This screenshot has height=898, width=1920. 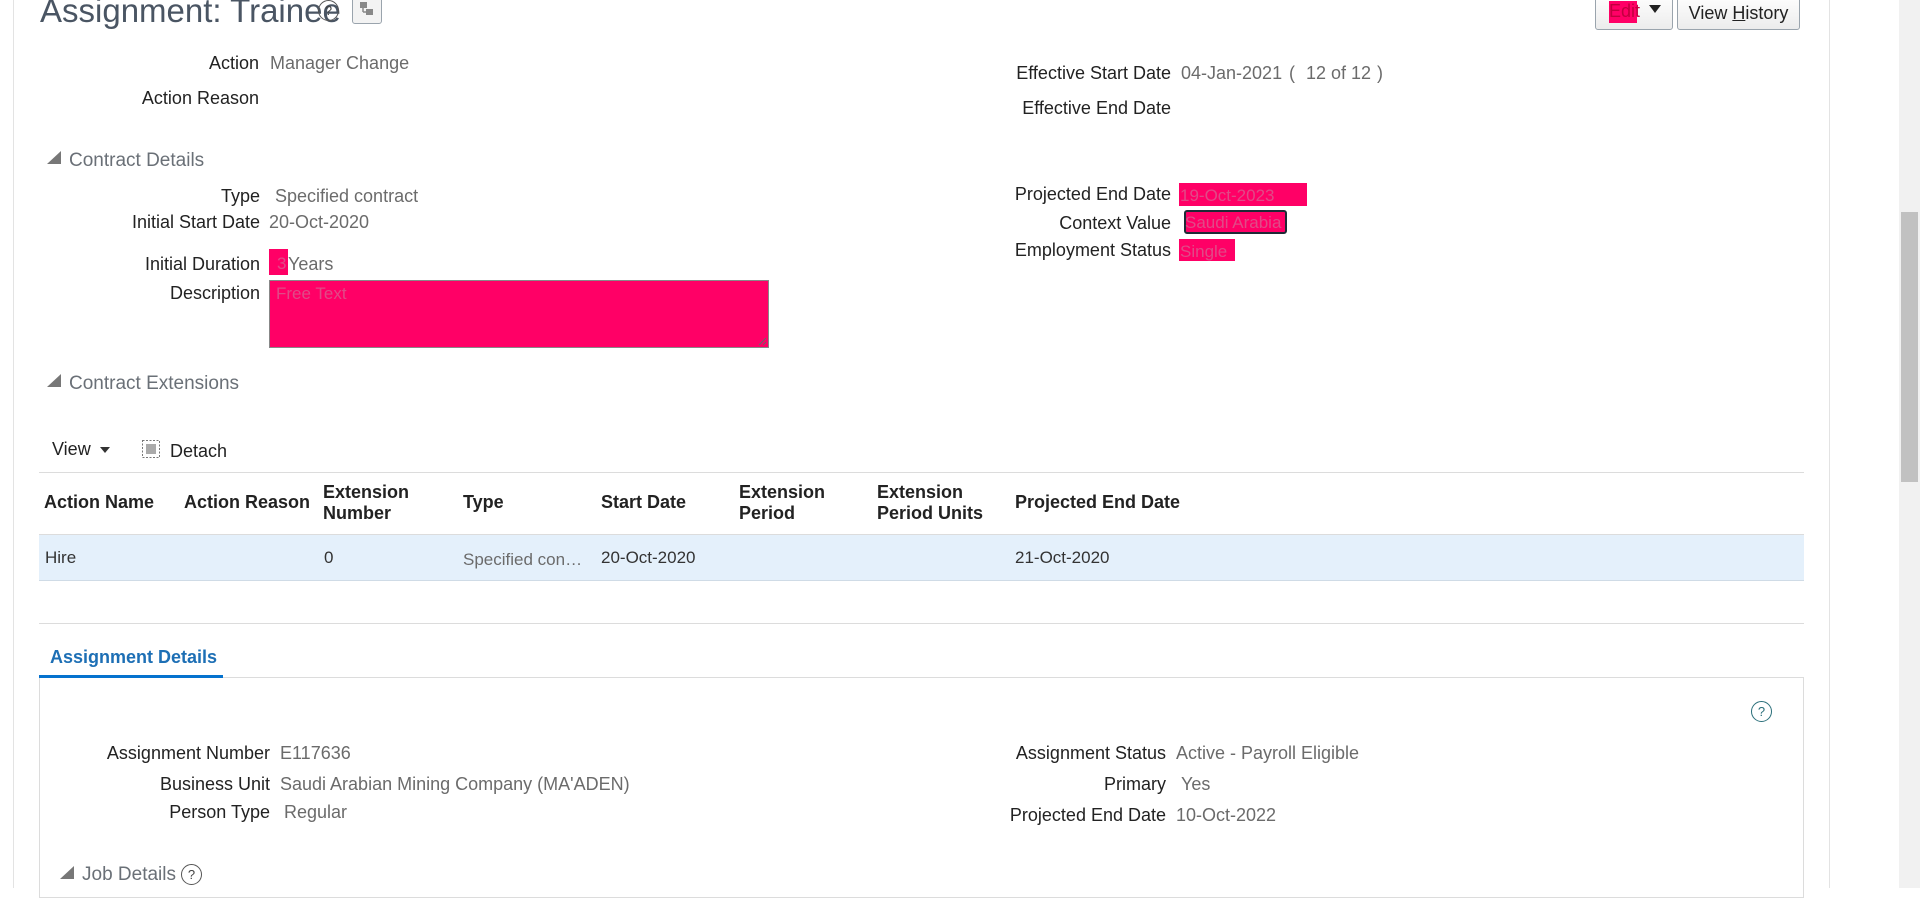 I want to click on hierarchy-icon, so click(x=366, y=8).